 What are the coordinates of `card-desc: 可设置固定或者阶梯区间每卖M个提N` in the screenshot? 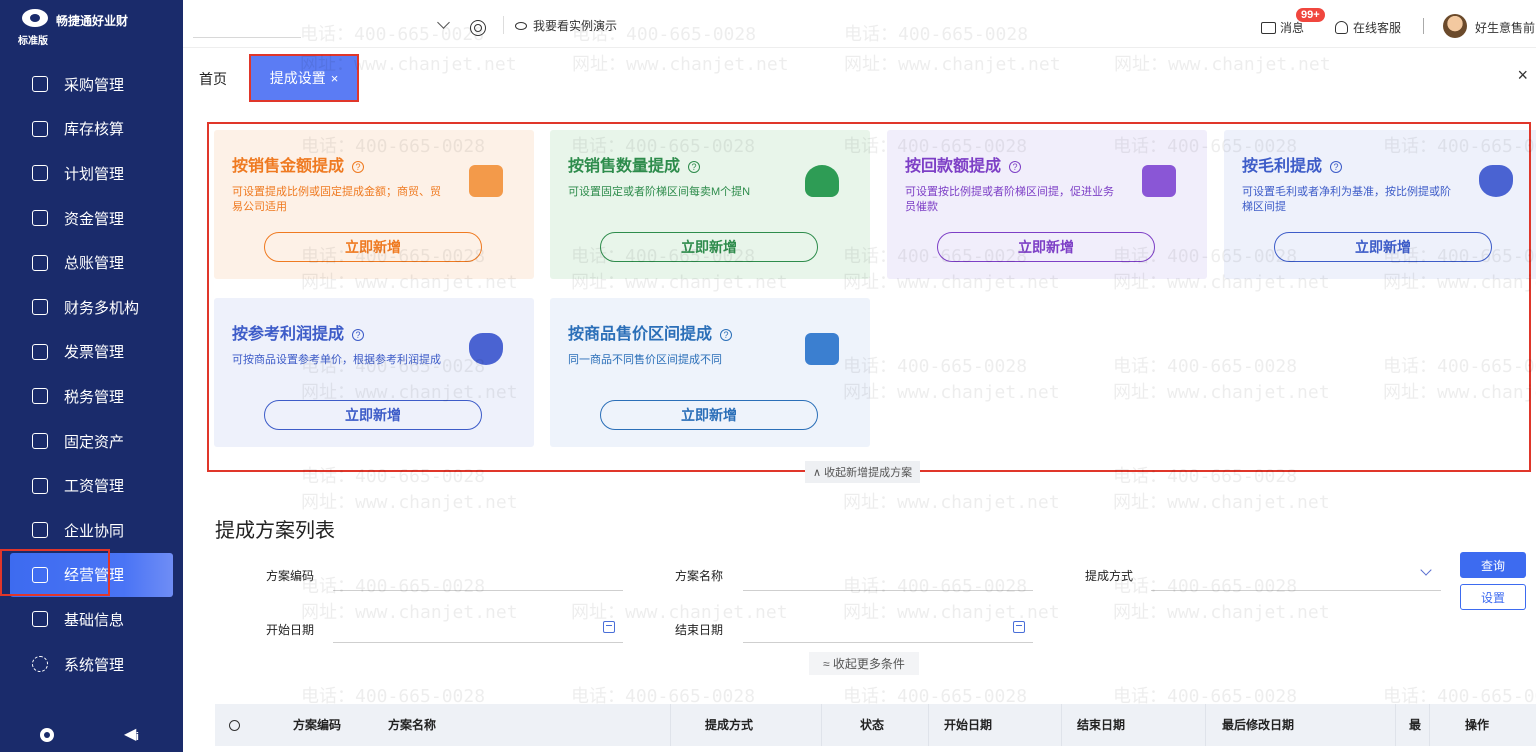 It's located at (659, 192).